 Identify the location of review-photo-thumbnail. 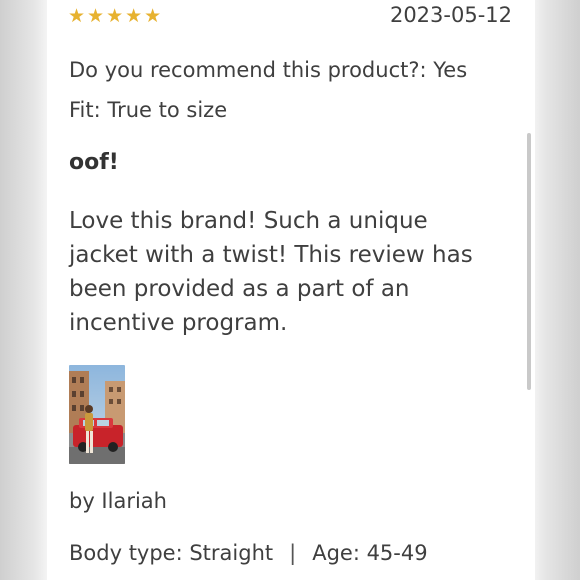
(97, 414).